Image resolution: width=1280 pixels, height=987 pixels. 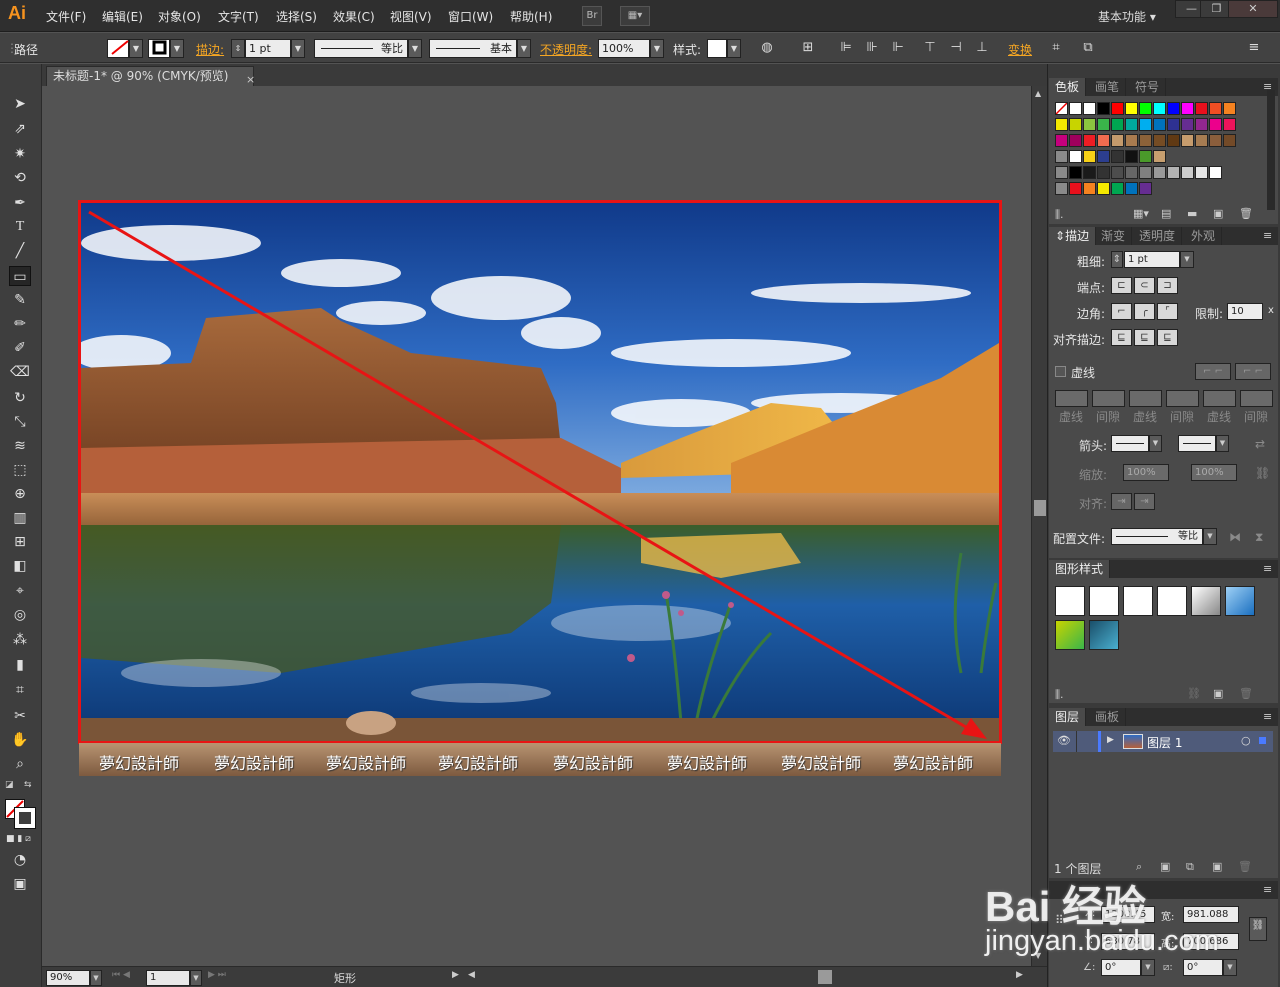 I want to click on scale-tool-icon: ⤡, so click(x=20, y=422).